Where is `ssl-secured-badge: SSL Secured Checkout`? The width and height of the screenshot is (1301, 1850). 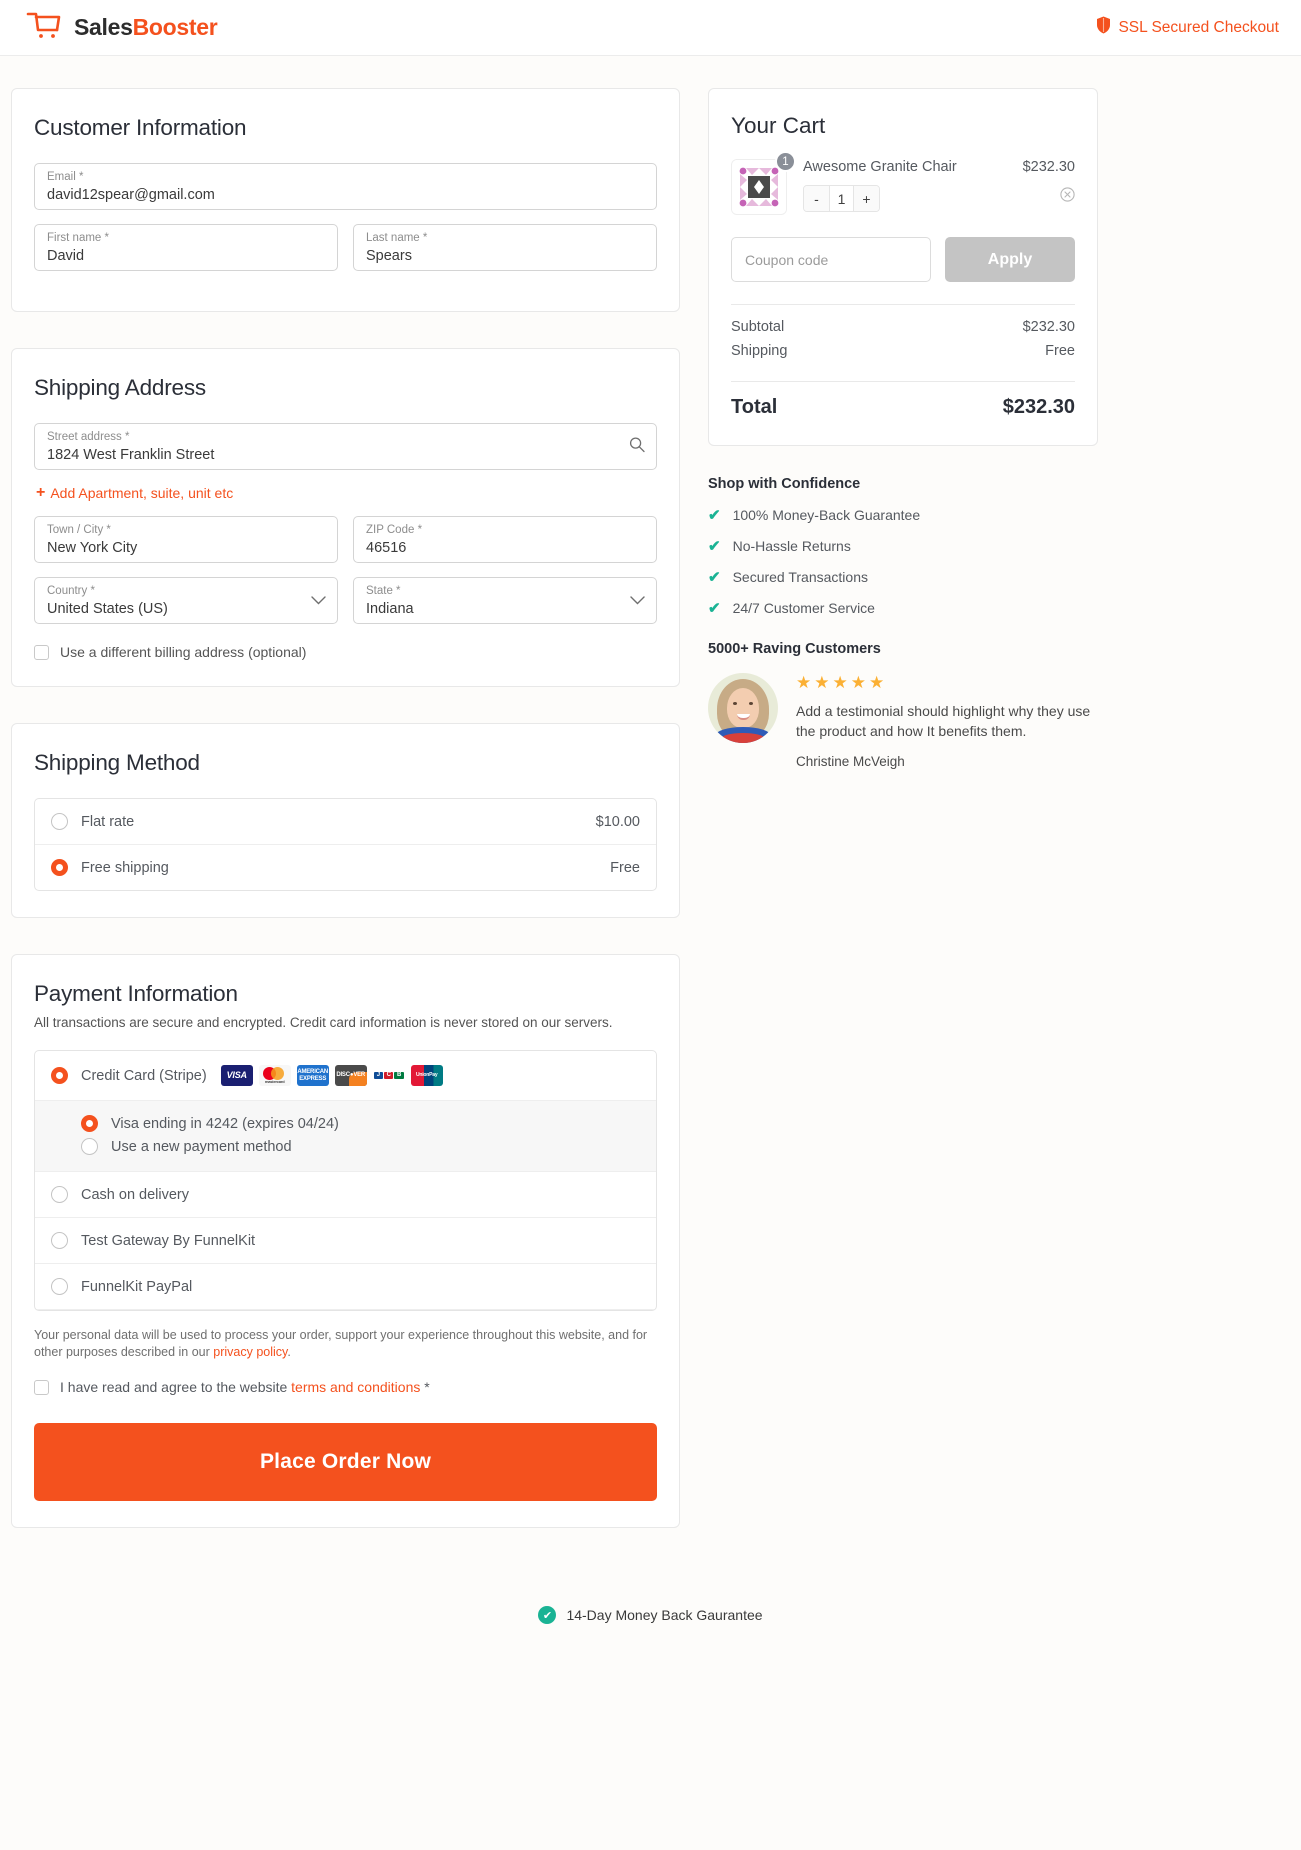
ssl-secured-badge: SSL Secured Checkout is located at coordinates (1187, 27).